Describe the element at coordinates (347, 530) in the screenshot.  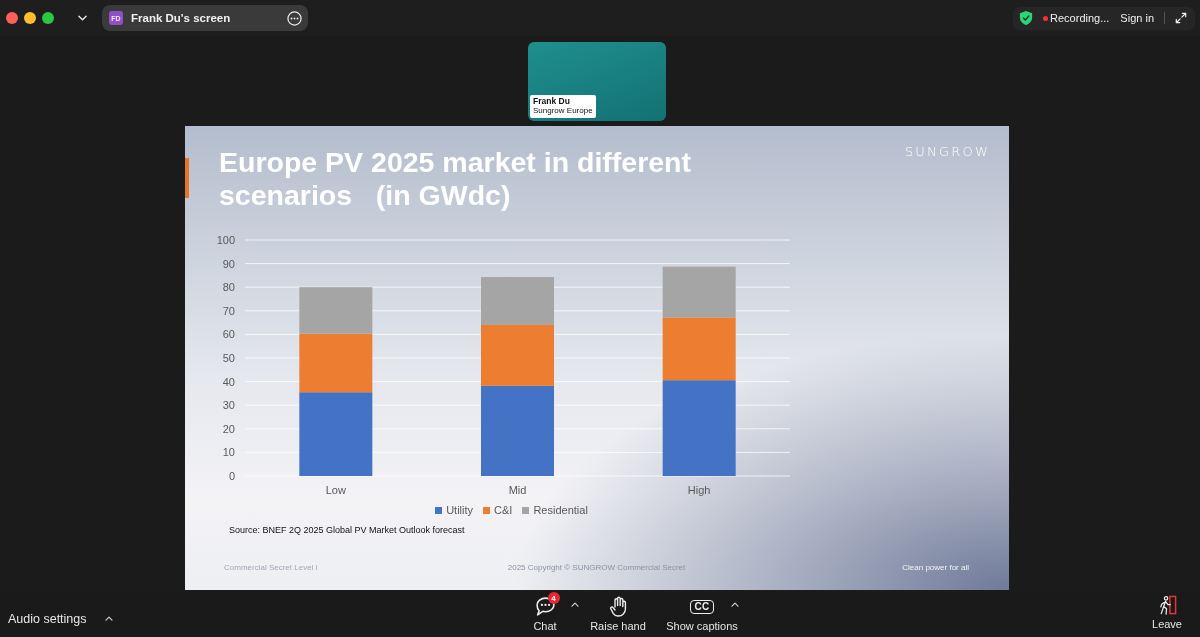
I see `source-note: Source: BNEF 2Q 2025 Global PV Market Outlook forecast` at that location.